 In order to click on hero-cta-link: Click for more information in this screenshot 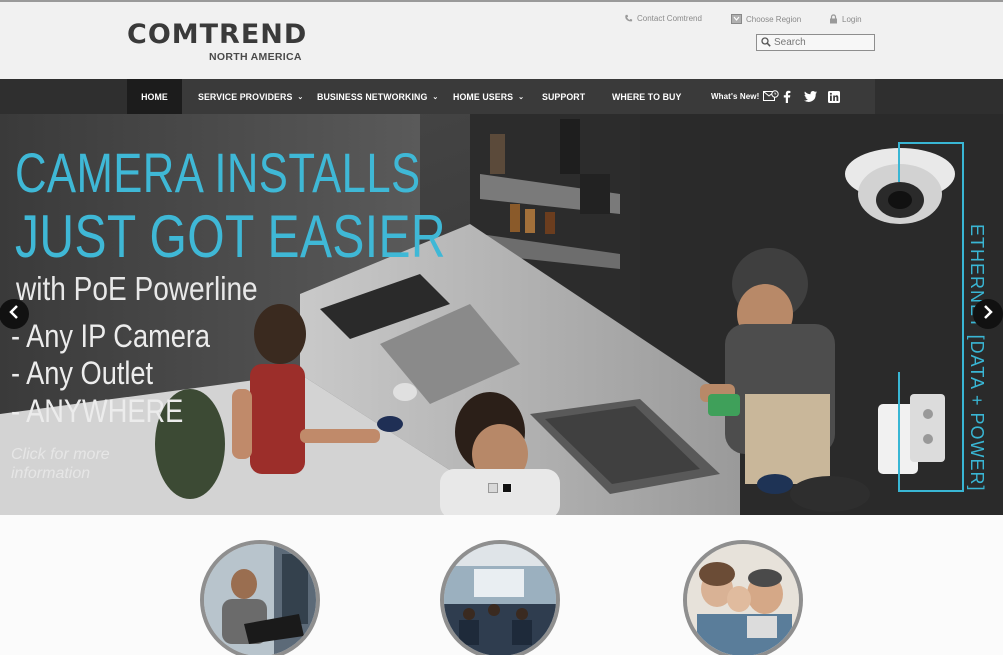, I will do `click(81, 464)`.